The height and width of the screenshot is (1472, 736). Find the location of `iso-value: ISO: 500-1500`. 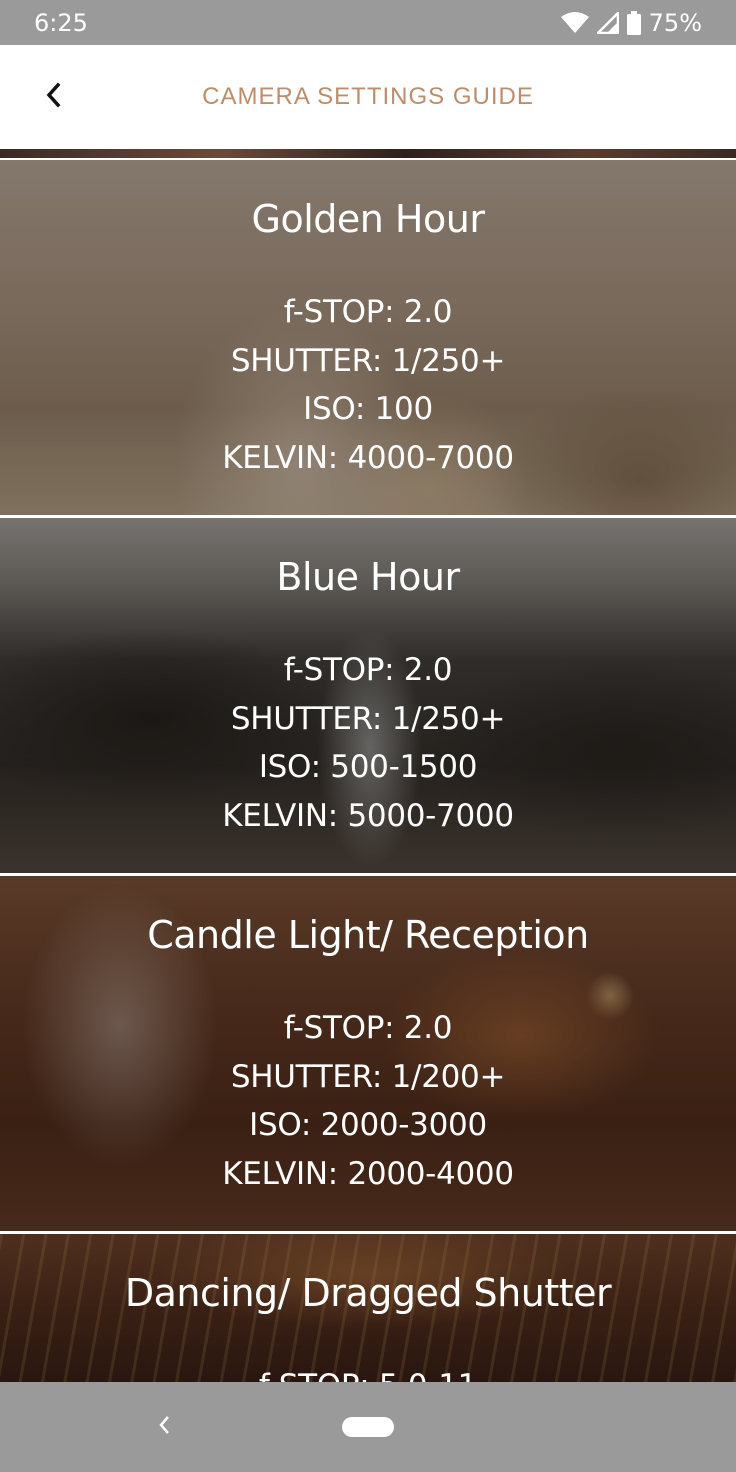

iso-value: ISO: 500-1500 is located at coordinates (368, 767).